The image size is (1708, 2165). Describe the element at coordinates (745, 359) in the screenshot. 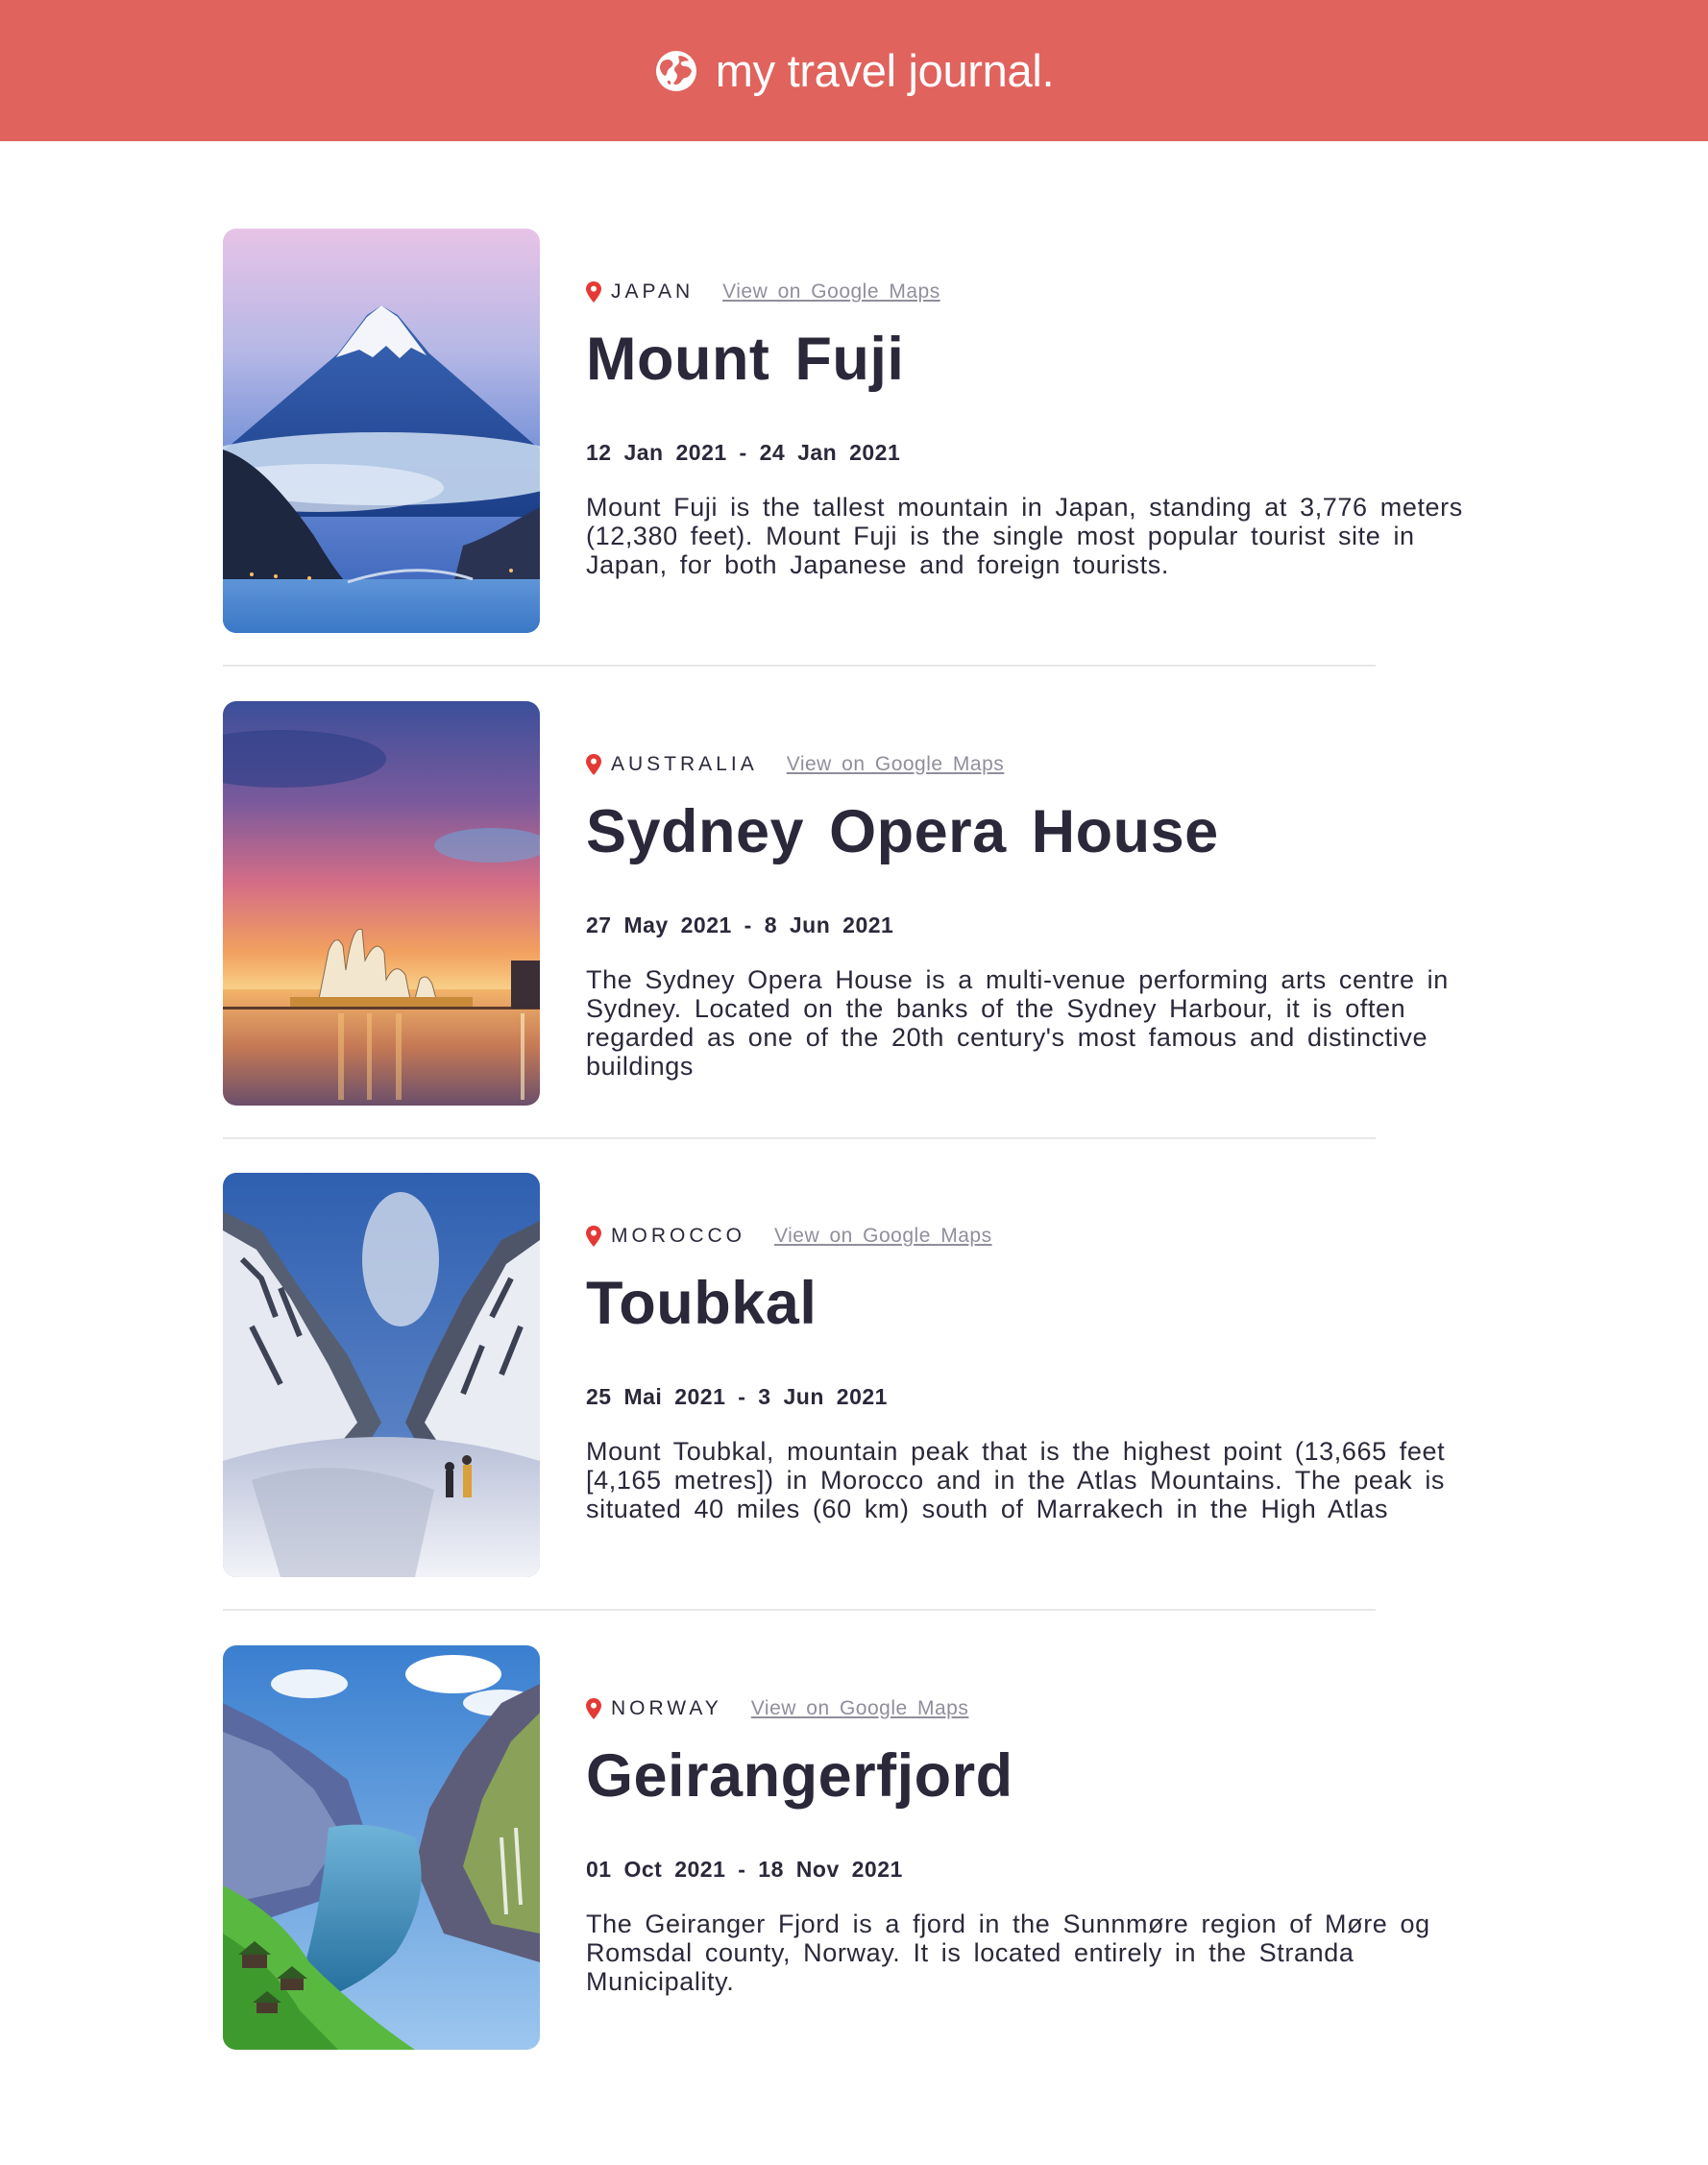

I see `entry-title: Mount Fuji` at that location.